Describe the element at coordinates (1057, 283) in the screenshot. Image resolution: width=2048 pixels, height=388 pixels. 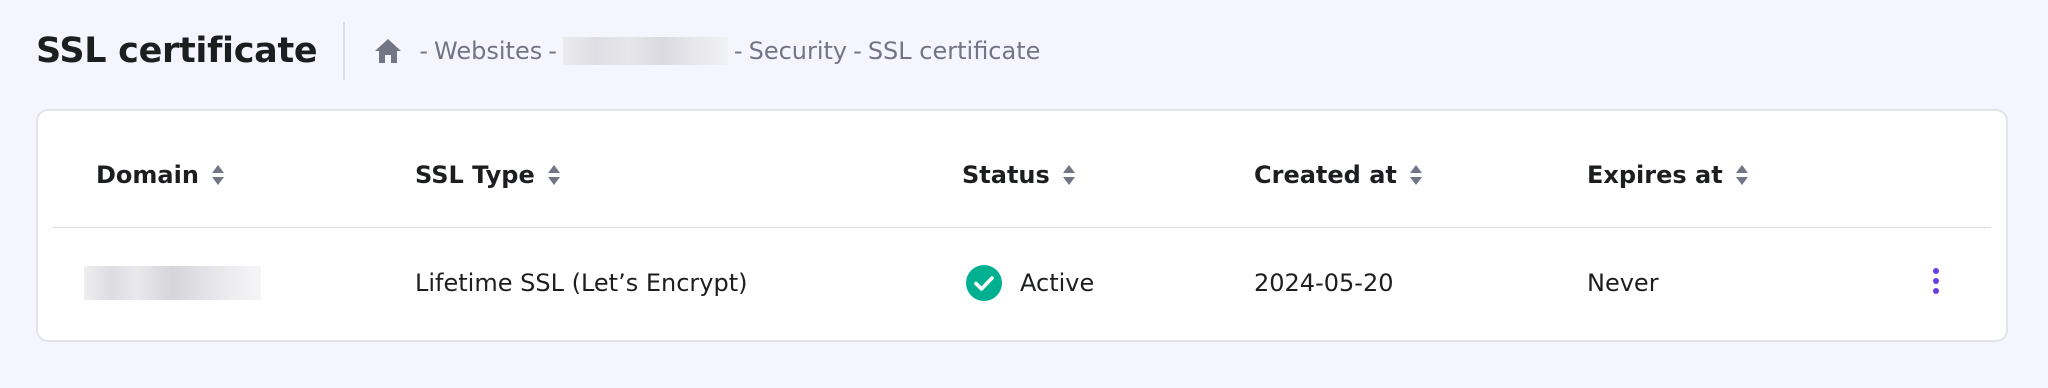
I see `status-label: Active` at that location.